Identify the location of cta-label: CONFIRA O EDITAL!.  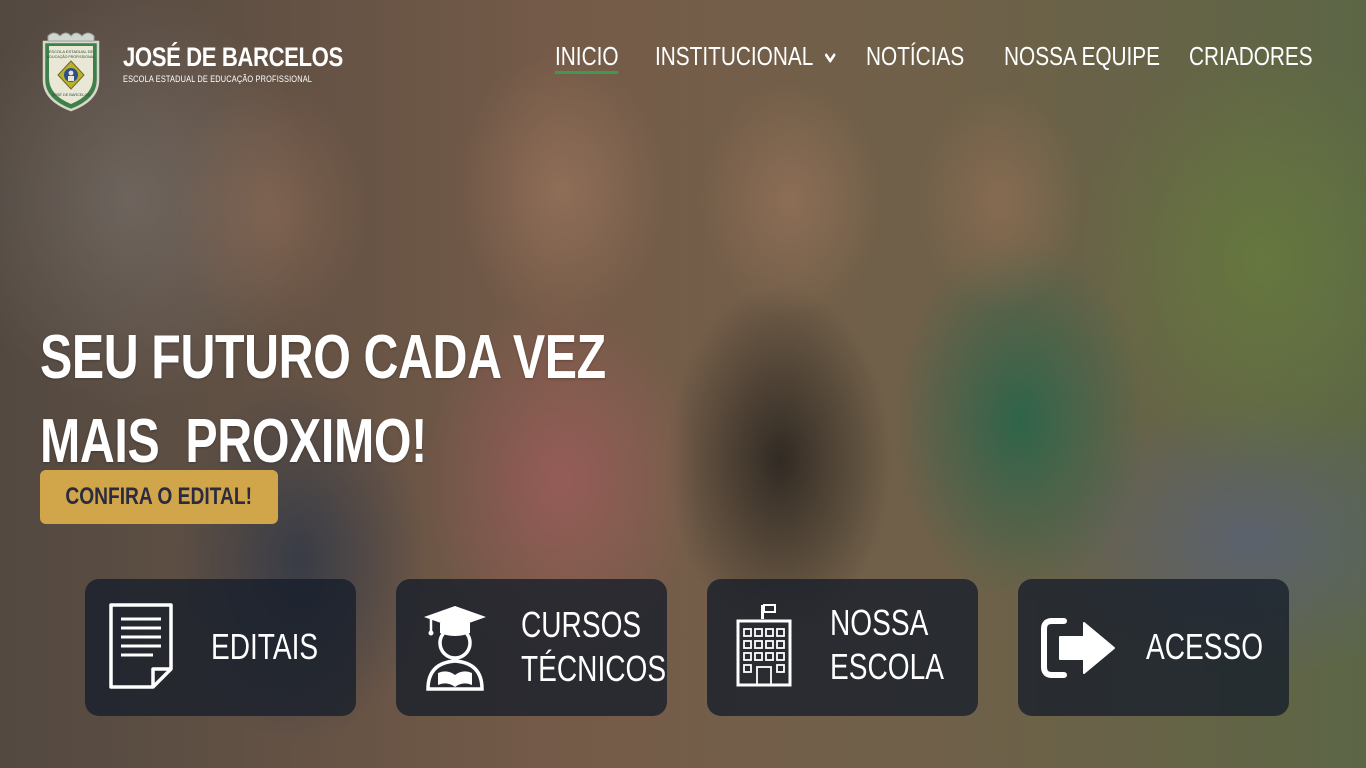
(159, 496).